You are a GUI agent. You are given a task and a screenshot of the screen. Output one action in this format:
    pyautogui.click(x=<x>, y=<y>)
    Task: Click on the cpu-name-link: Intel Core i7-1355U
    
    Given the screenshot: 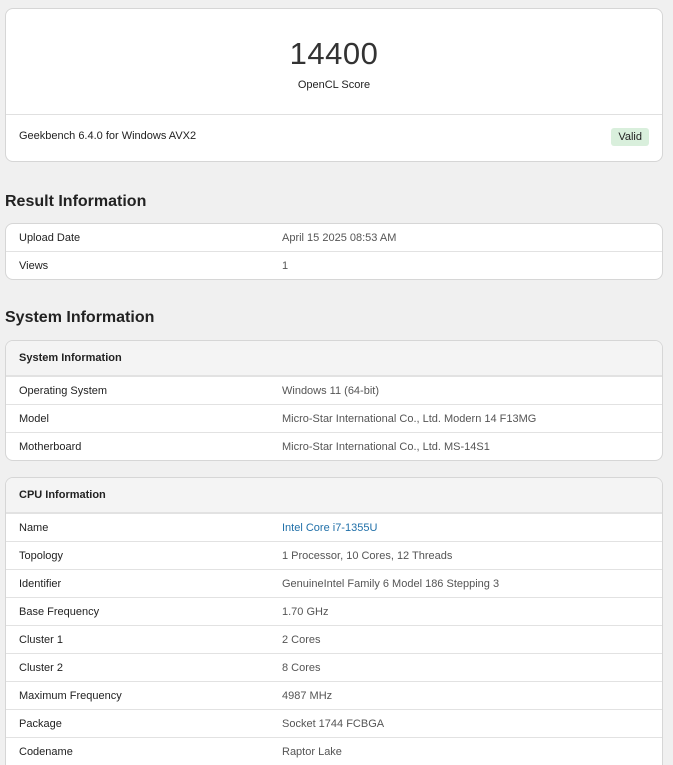 What is the action you would take?
    pyautogui.click(x=329, y=528)
    